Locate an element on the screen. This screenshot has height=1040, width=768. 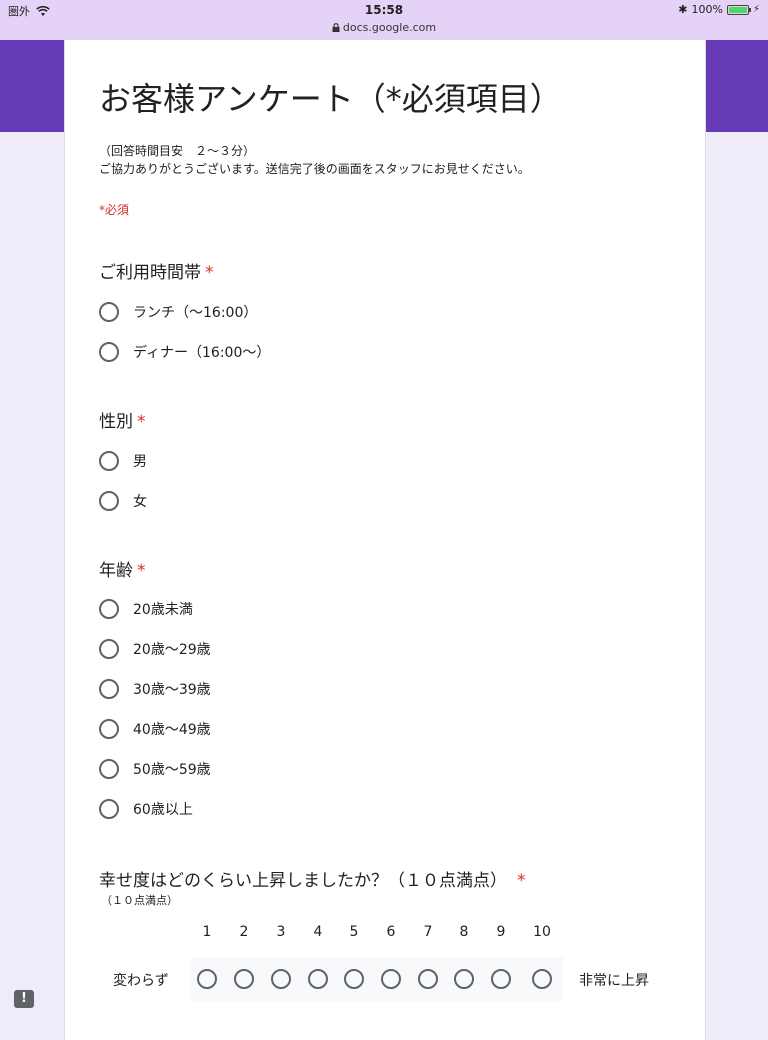
status-bar: 圏外 15:58 docs.google.com ✱ 100% ⚡ is located at coordinates (384, 20).